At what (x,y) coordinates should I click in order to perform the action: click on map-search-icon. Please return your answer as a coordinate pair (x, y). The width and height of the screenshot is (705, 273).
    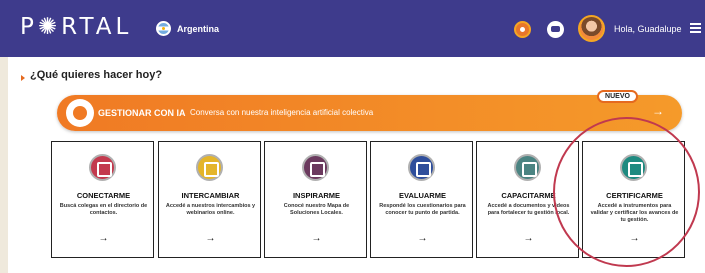
    Looking at the image, I should click on (315, 167).